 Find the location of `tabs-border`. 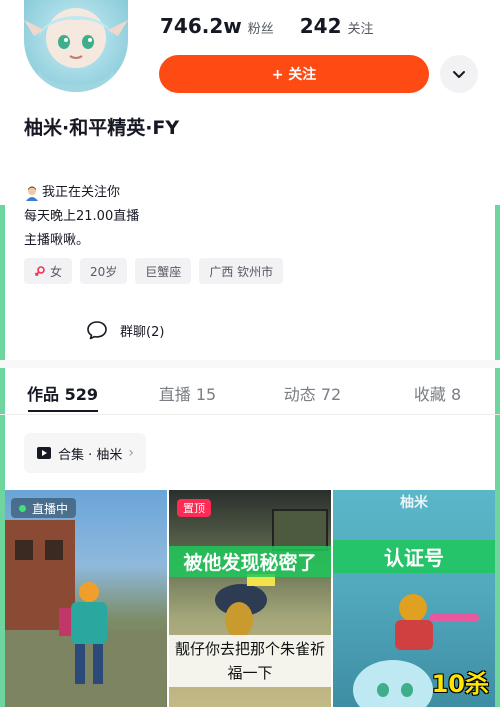

tabs-border is located at coordinates (250, 414).